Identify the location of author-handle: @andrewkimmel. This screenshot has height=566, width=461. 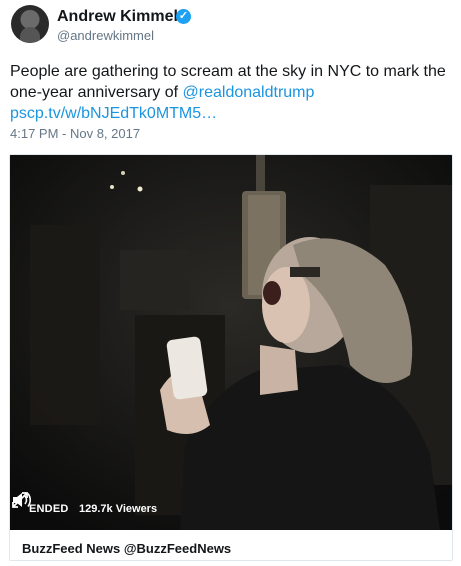
(105, 35).